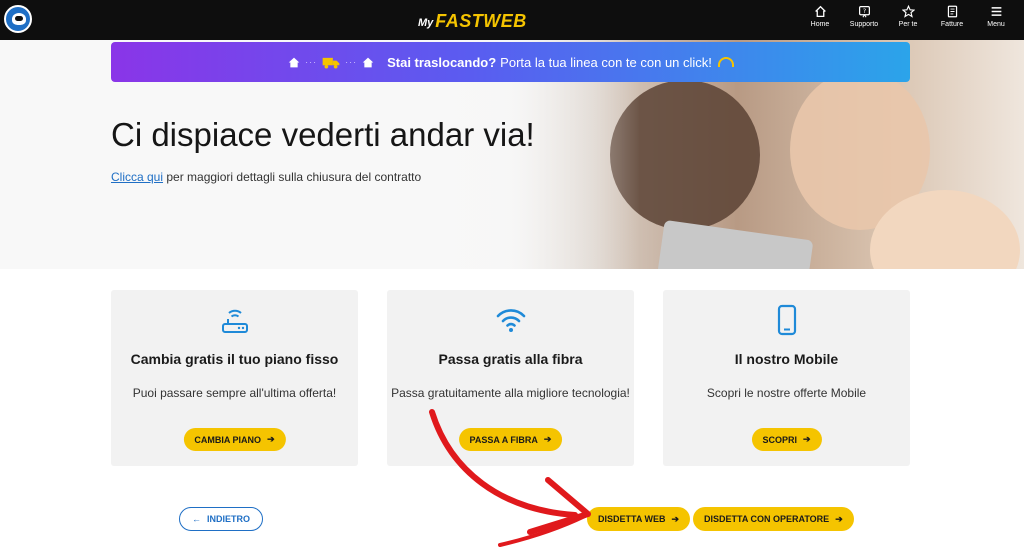 The image size is (1024, 547). What do you see at coordinates (323, 134) in the screenshot?
I see `page-title: Ci dispiace vederti andar via!` at bounding box center [323, 134].